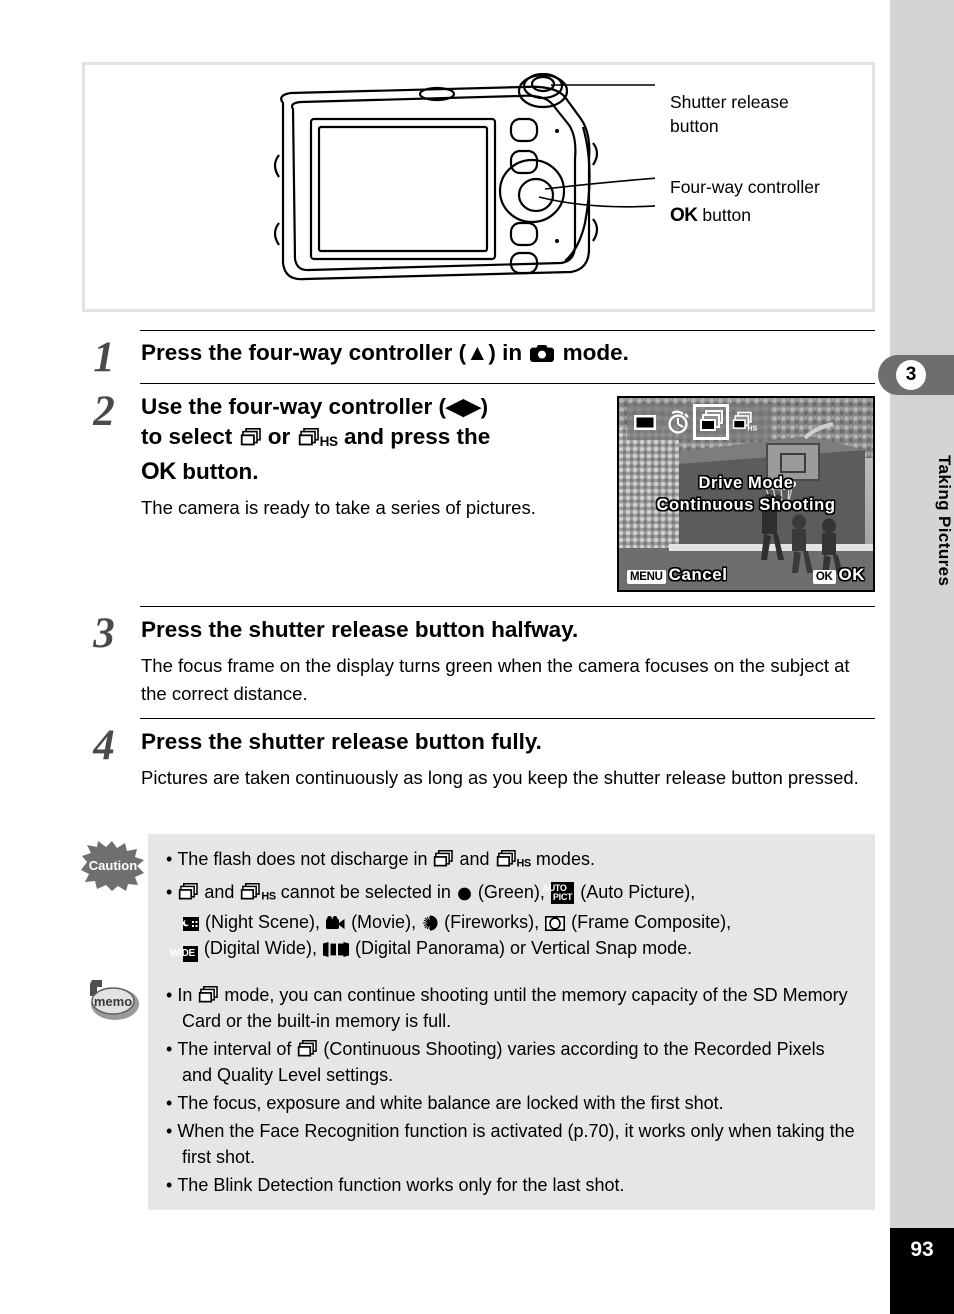 This screenshot has width=954, height=1314. I want to click on step-3-number: 3, so click(104, 633).